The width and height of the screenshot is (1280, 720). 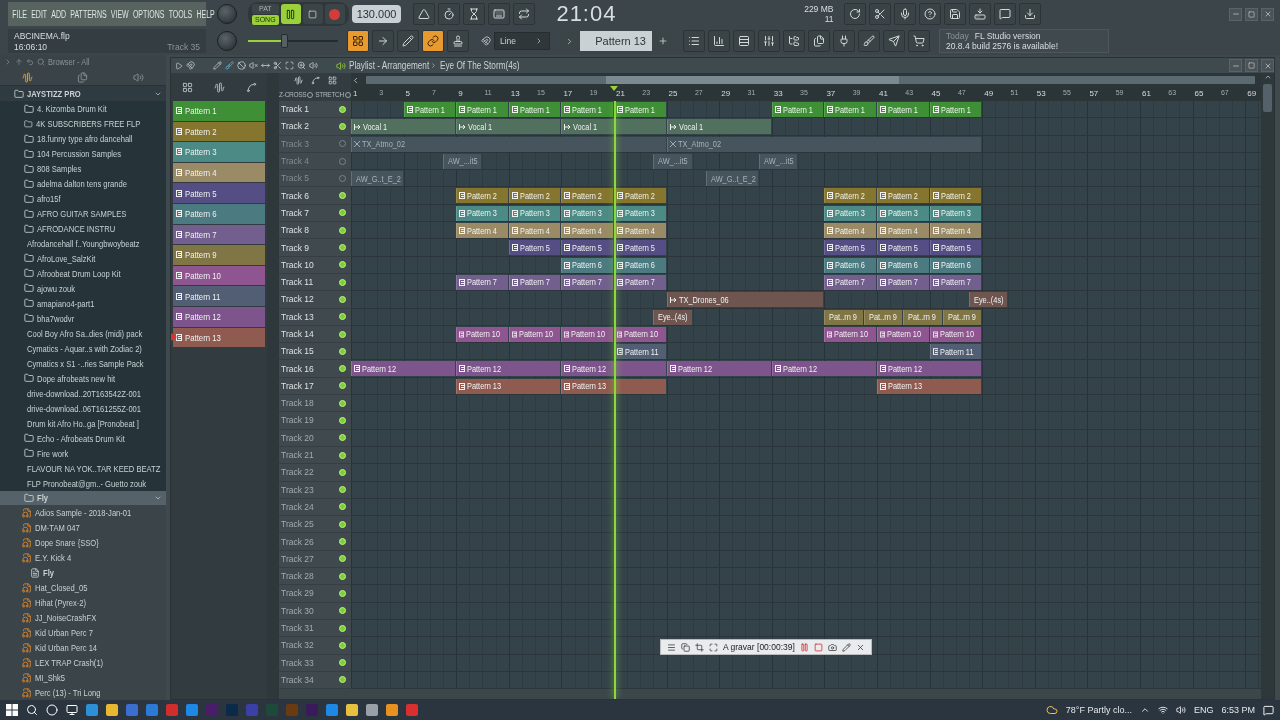 I want to click on track-header: Track 8, so click(x=315, y=231).